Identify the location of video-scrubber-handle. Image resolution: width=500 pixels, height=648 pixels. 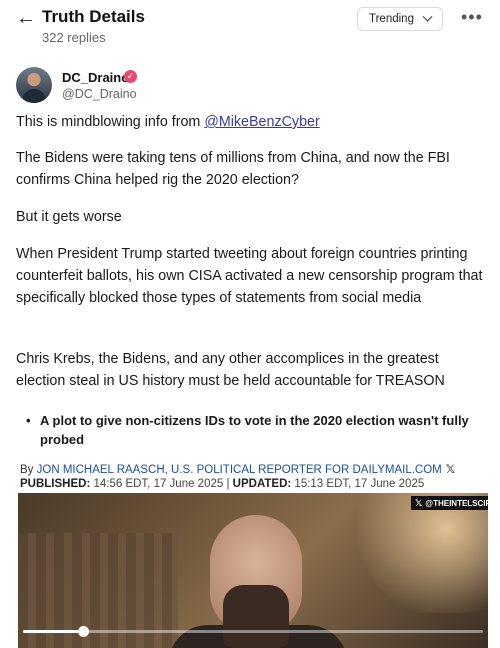
(83, 631).